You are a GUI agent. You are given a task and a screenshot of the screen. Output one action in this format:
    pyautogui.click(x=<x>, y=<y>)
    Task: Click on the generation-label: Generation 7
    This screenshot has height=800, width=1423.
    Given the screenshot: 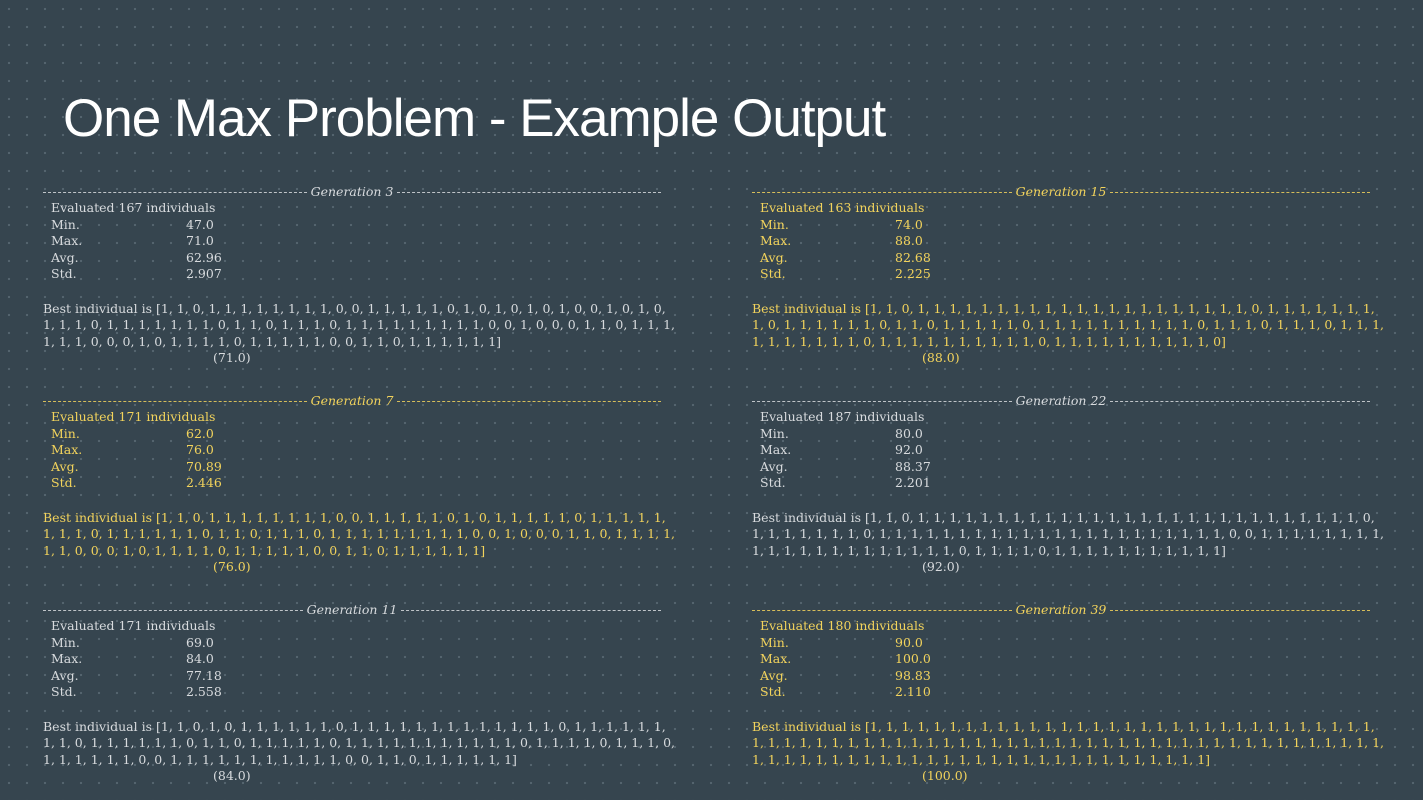 What is the action you would take?
    pyautogui.click(x=352, y=400)
    